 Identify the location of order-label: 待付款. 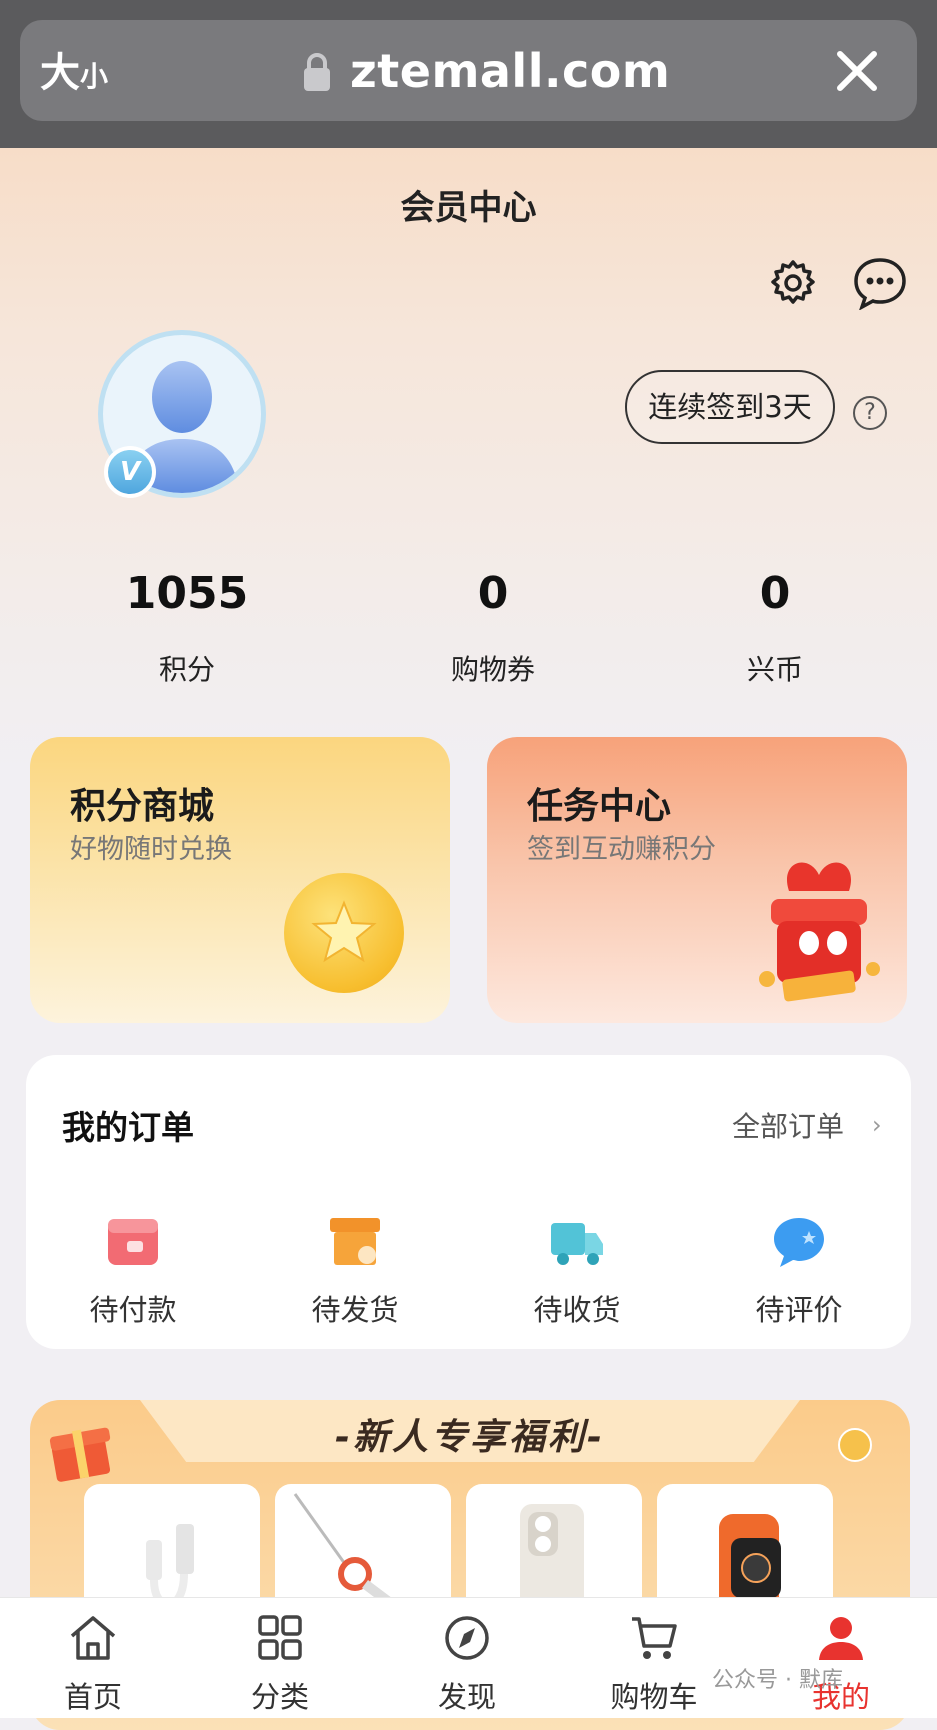
(133, 1310).